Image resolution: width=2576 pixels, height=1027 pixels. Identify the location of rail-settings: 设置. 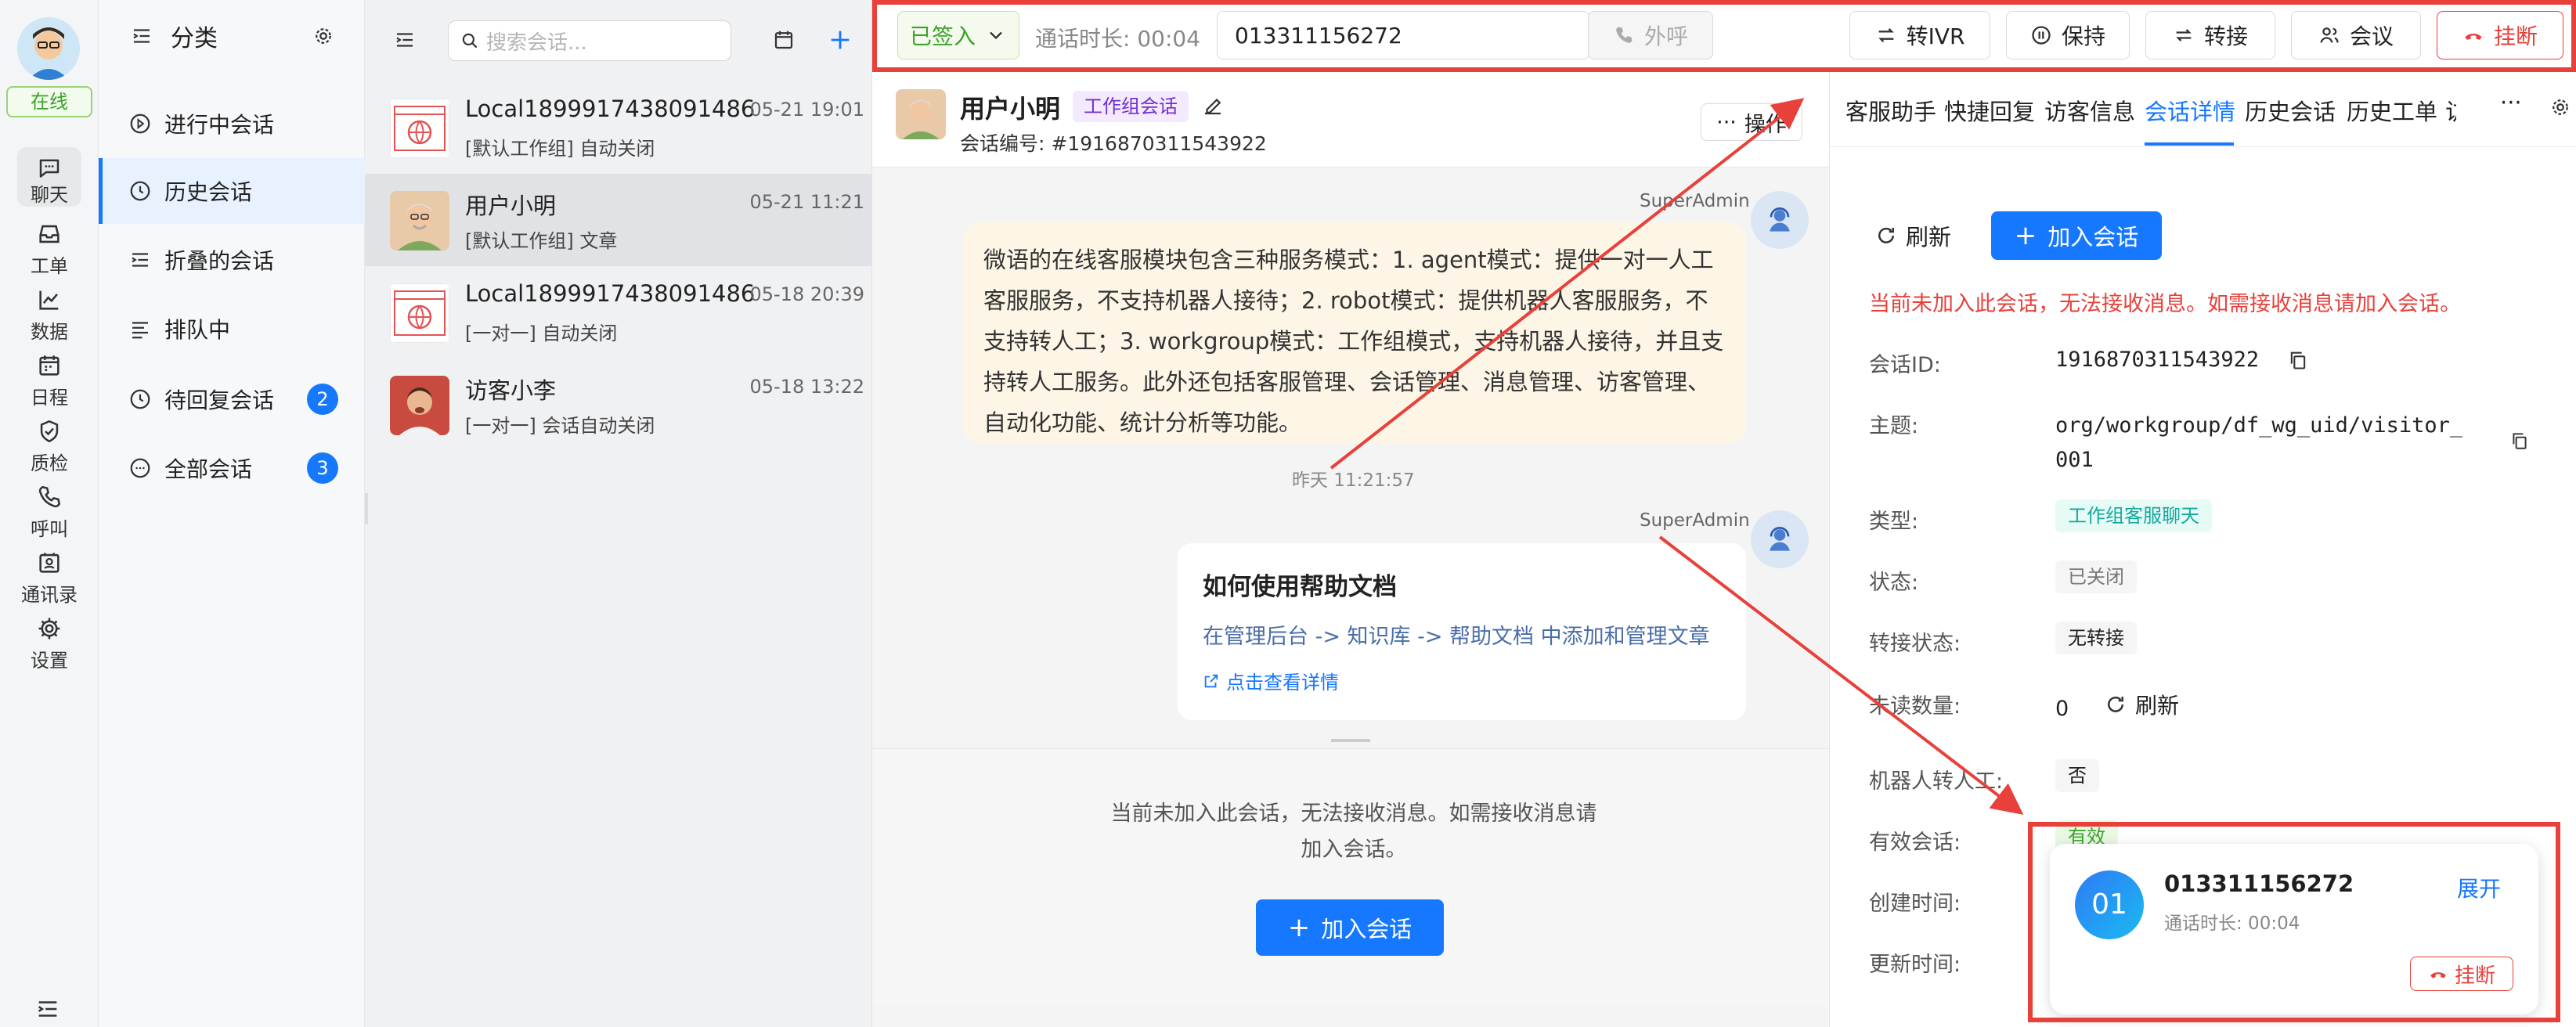
(49, 643).